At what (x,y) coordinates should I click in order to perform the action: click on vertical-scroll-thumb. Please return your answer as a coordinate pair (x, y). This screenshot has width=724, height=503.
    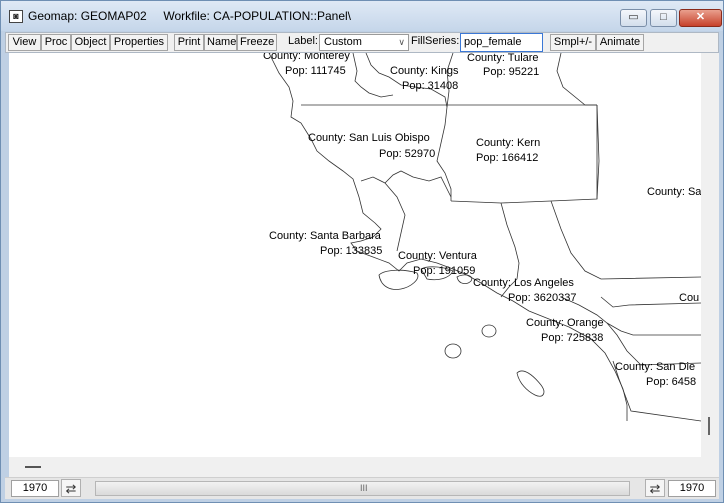
    Looking at the image, I should click on (709, 426).